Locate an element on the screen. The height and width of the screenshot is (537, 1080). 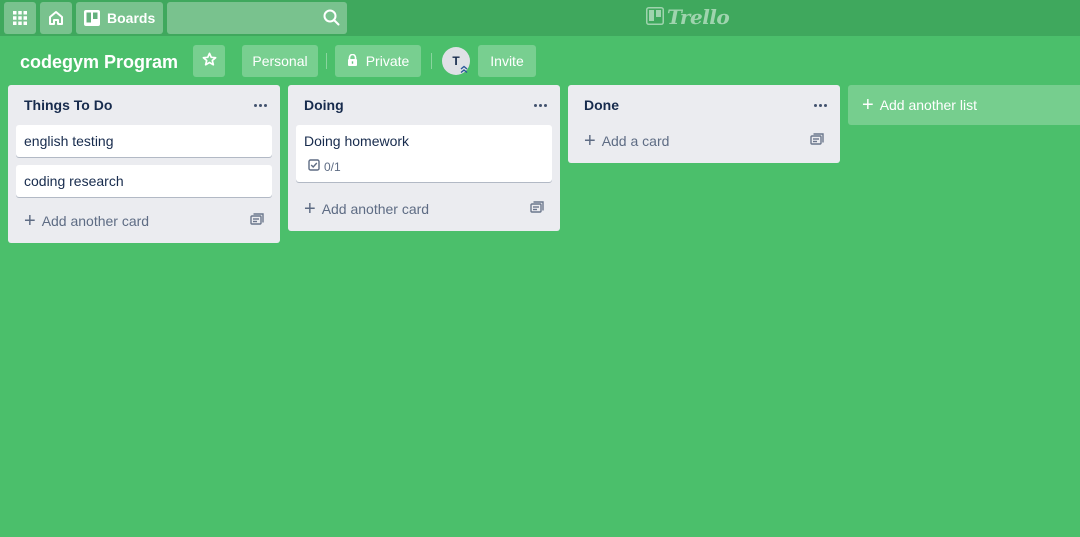
home-button is located at coordinates (56, 18).